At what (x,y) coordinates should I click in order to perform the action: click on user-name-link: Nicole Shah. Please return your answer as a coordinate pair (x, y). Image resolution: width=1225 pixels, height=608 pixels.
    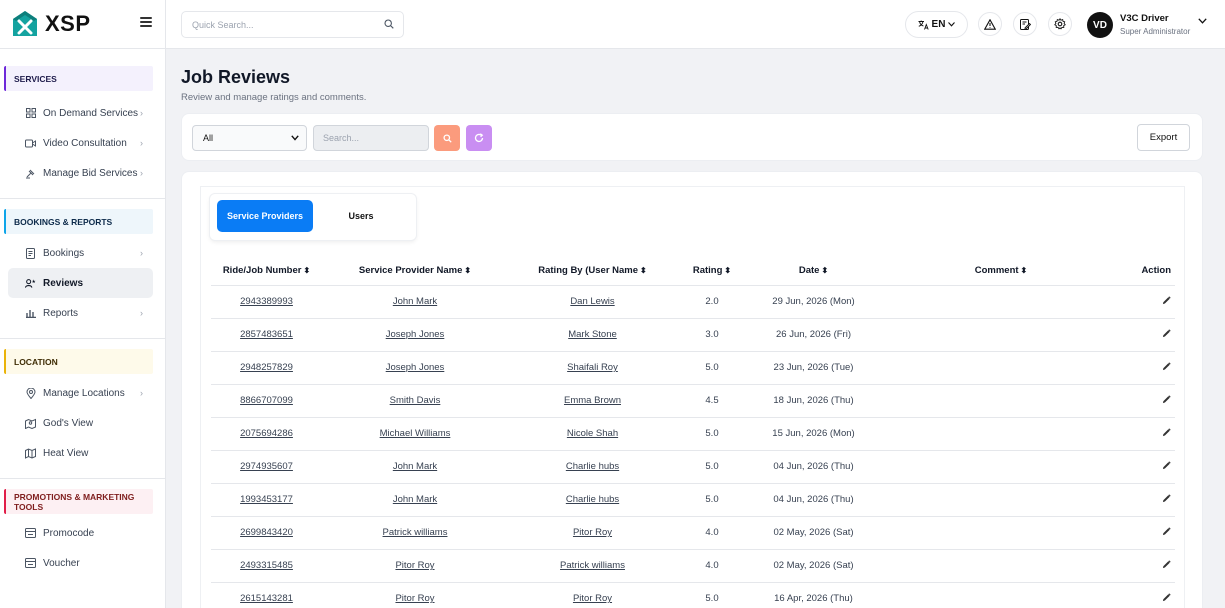
    Looking at the image, I should click on (592, 434).